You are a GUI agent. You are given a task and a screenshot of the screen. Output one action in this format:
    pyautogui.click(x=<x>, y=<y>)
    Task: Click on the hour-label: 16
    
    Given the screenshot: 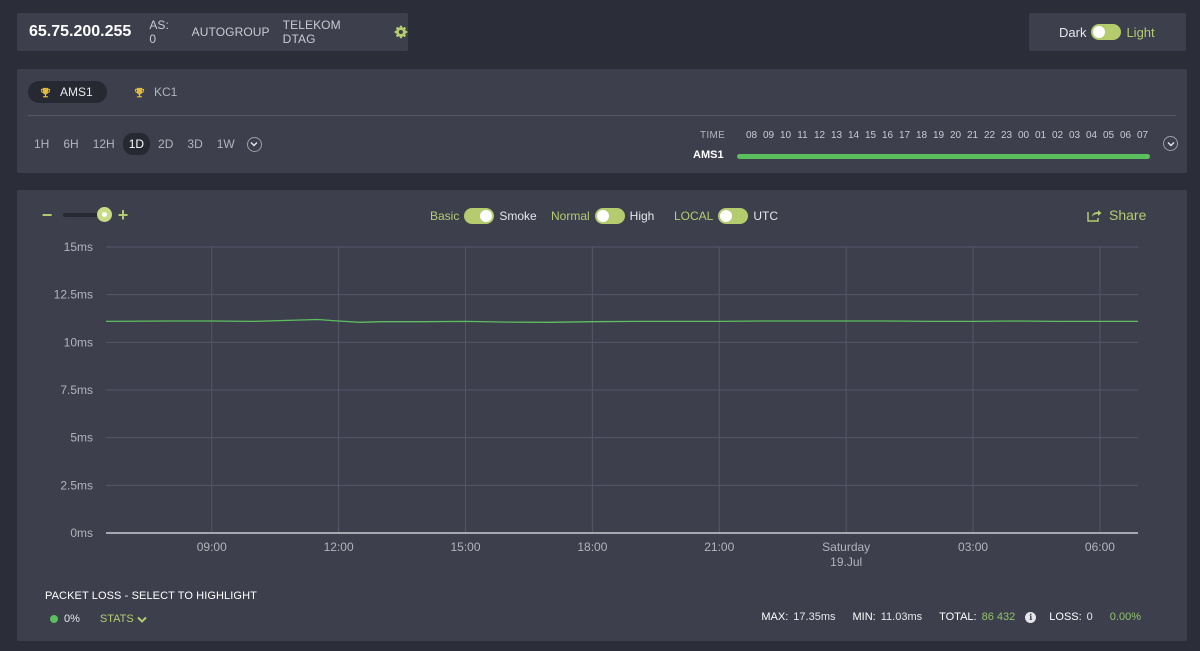 What is the action you would take?
    pyautogui.click(x=887, y=135)
    